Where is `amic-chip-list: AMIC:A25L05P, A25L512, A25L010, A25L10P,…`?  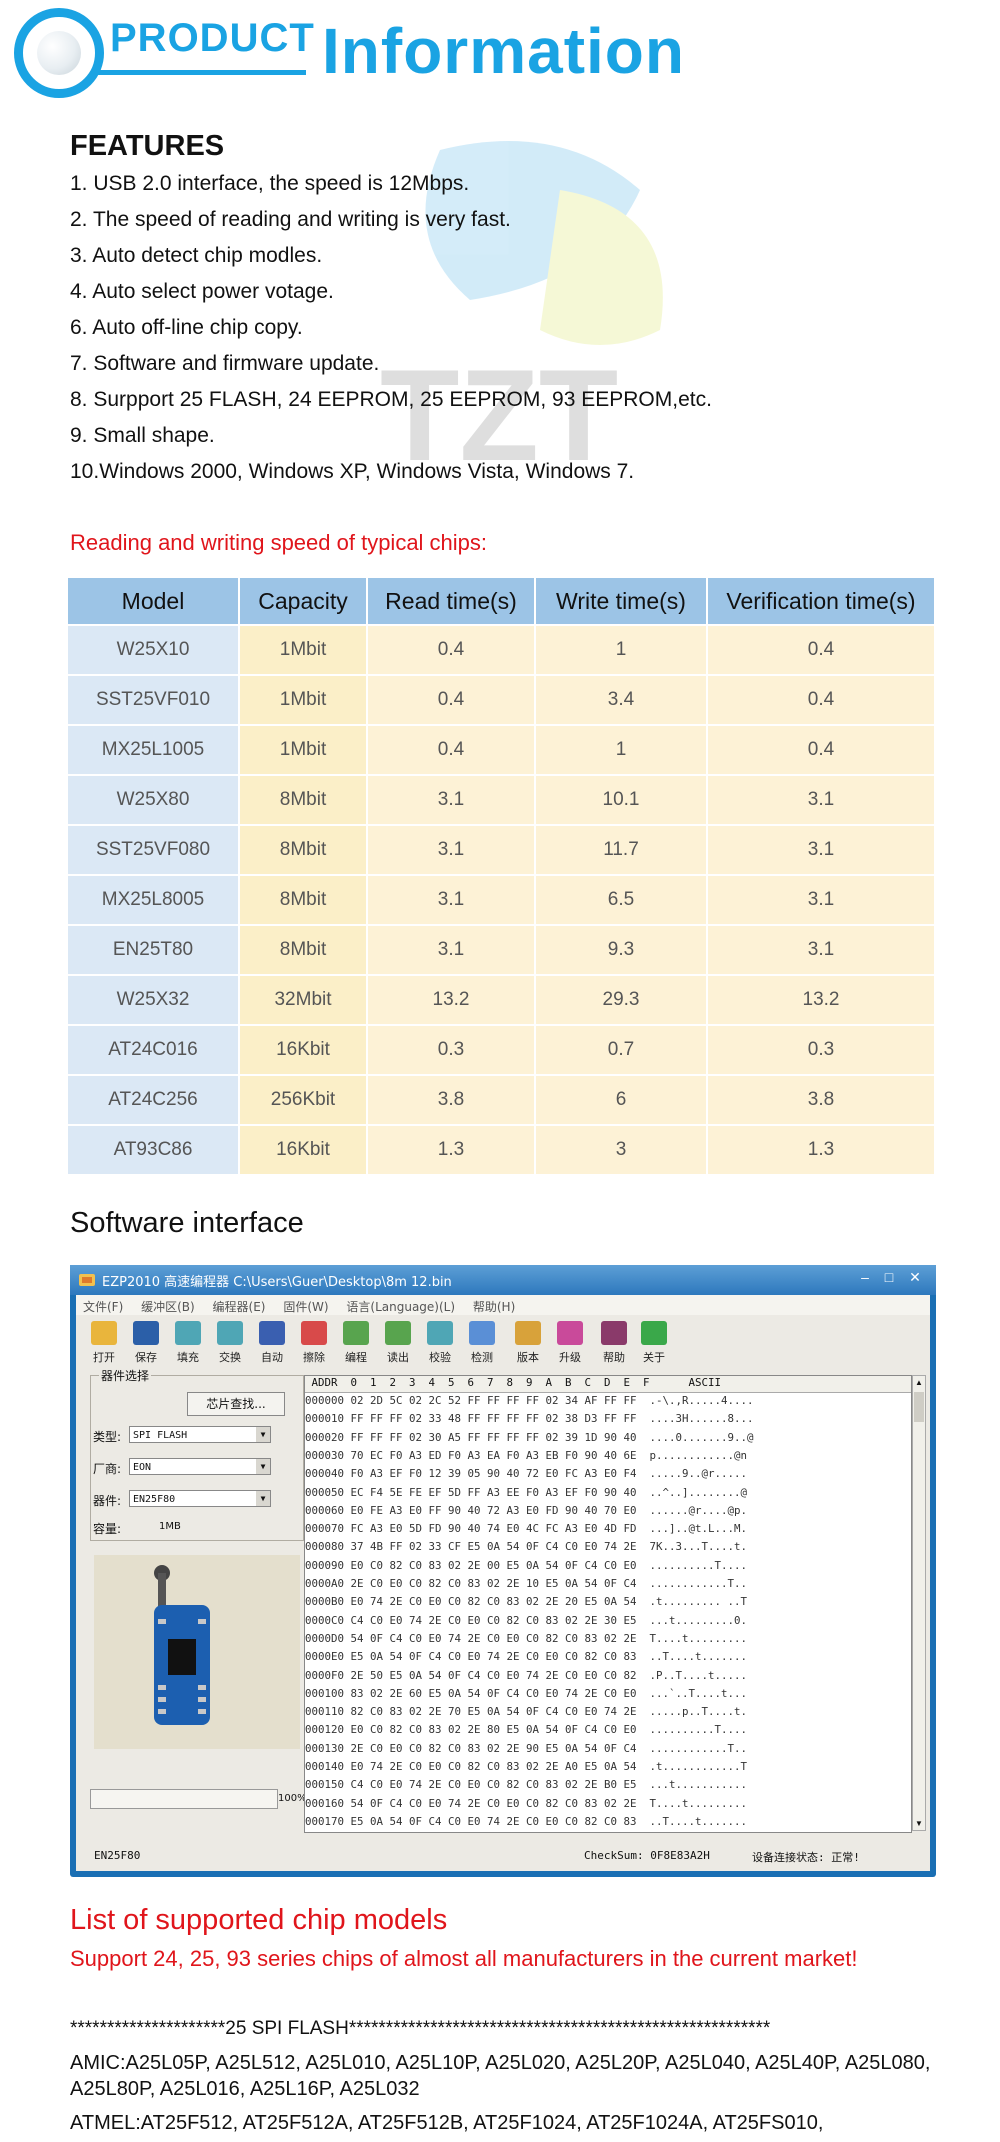
amic-chip-list: AMIC:A25L05P, A25L512, A25L010, A25L10P,… is located at coordinates (500, 2076).